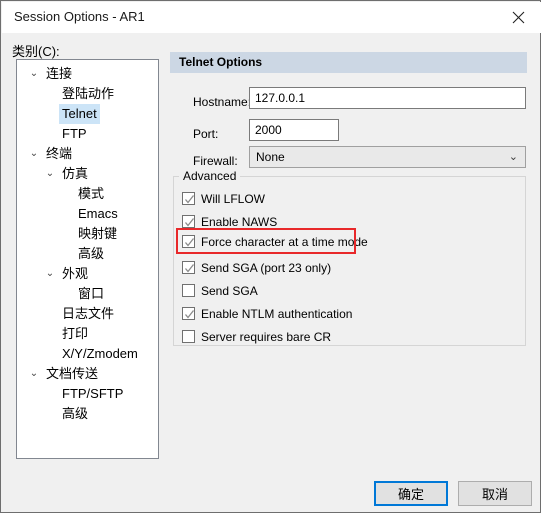 The height and width of the screenshot is (513, 541). Describe the element at coordinates (215, 161) in the screenshot. I see `firewall-label: Firewall:` at that location.